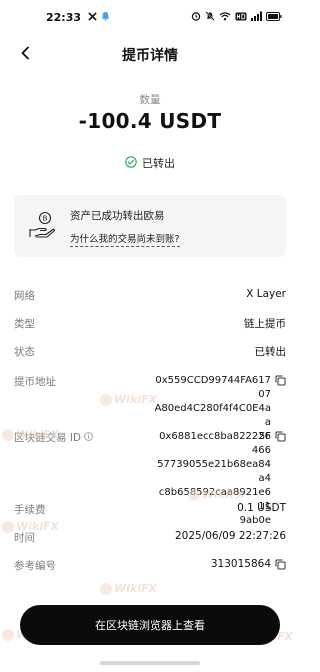 This screenshot has width=320, height=672. What do you see at coordinates (150, 625) in the screenshot?
I see `view-on-explorer-button: 在区块链浏览器上查看` at bounding box center [150, 625].